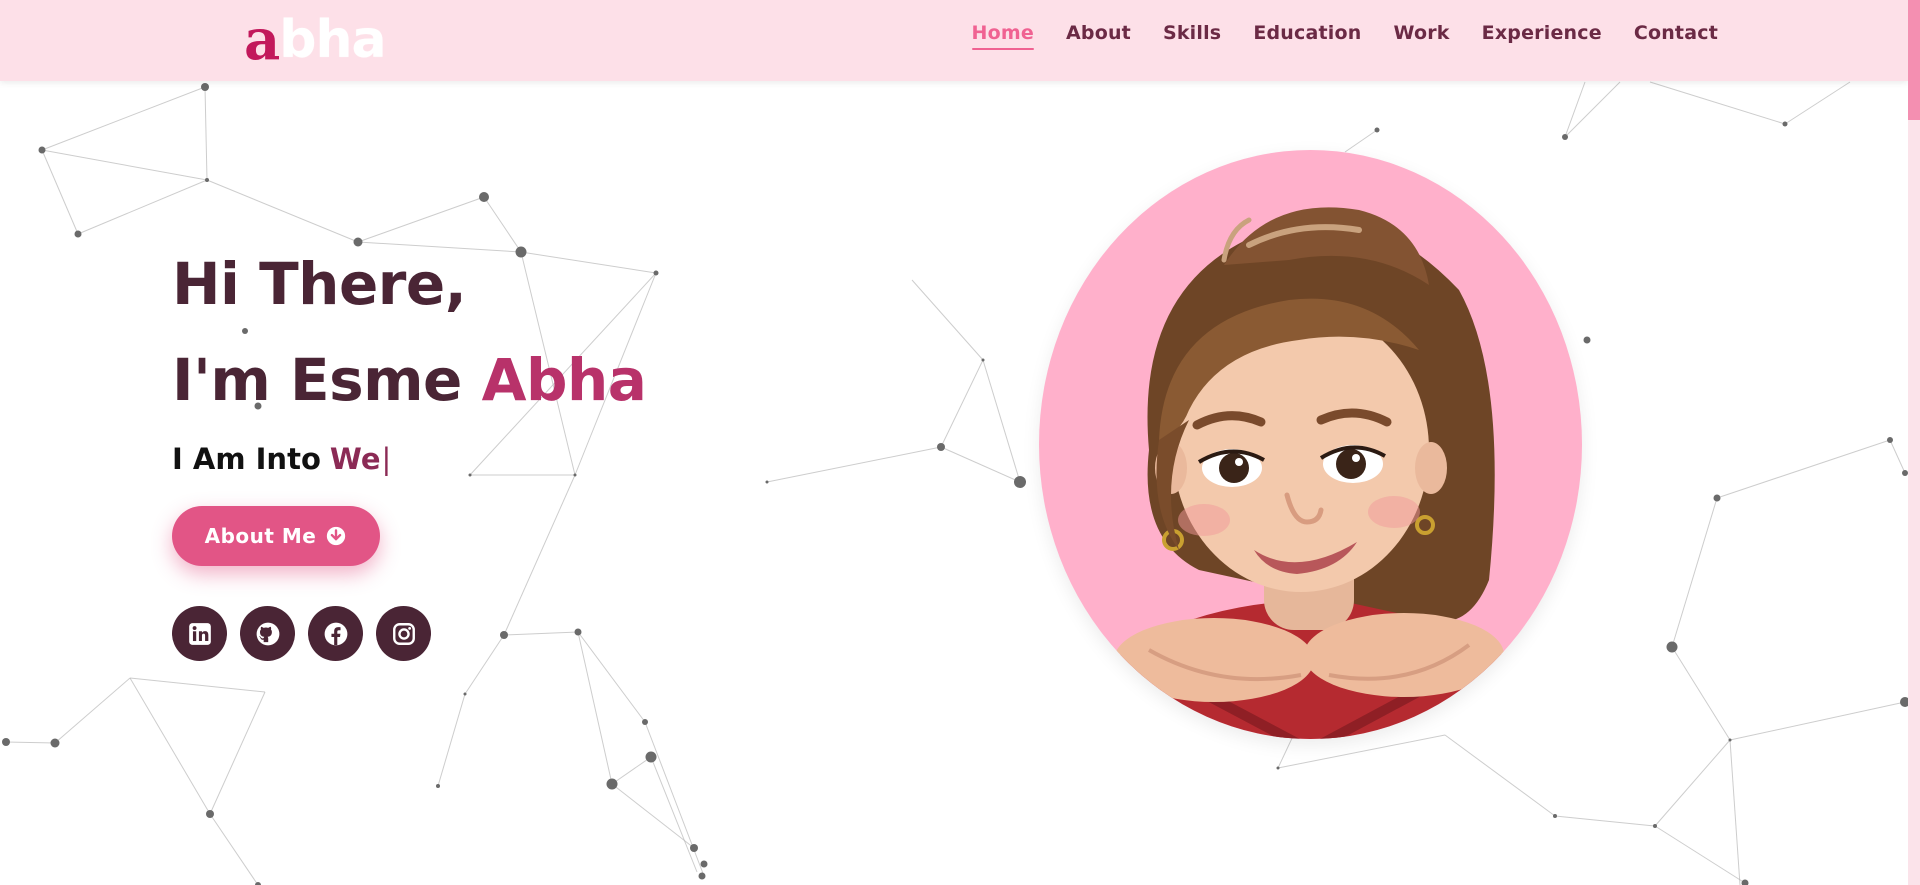 This screenshot has width=1920, height=885. I want to click on github-link, so click(267, 633).